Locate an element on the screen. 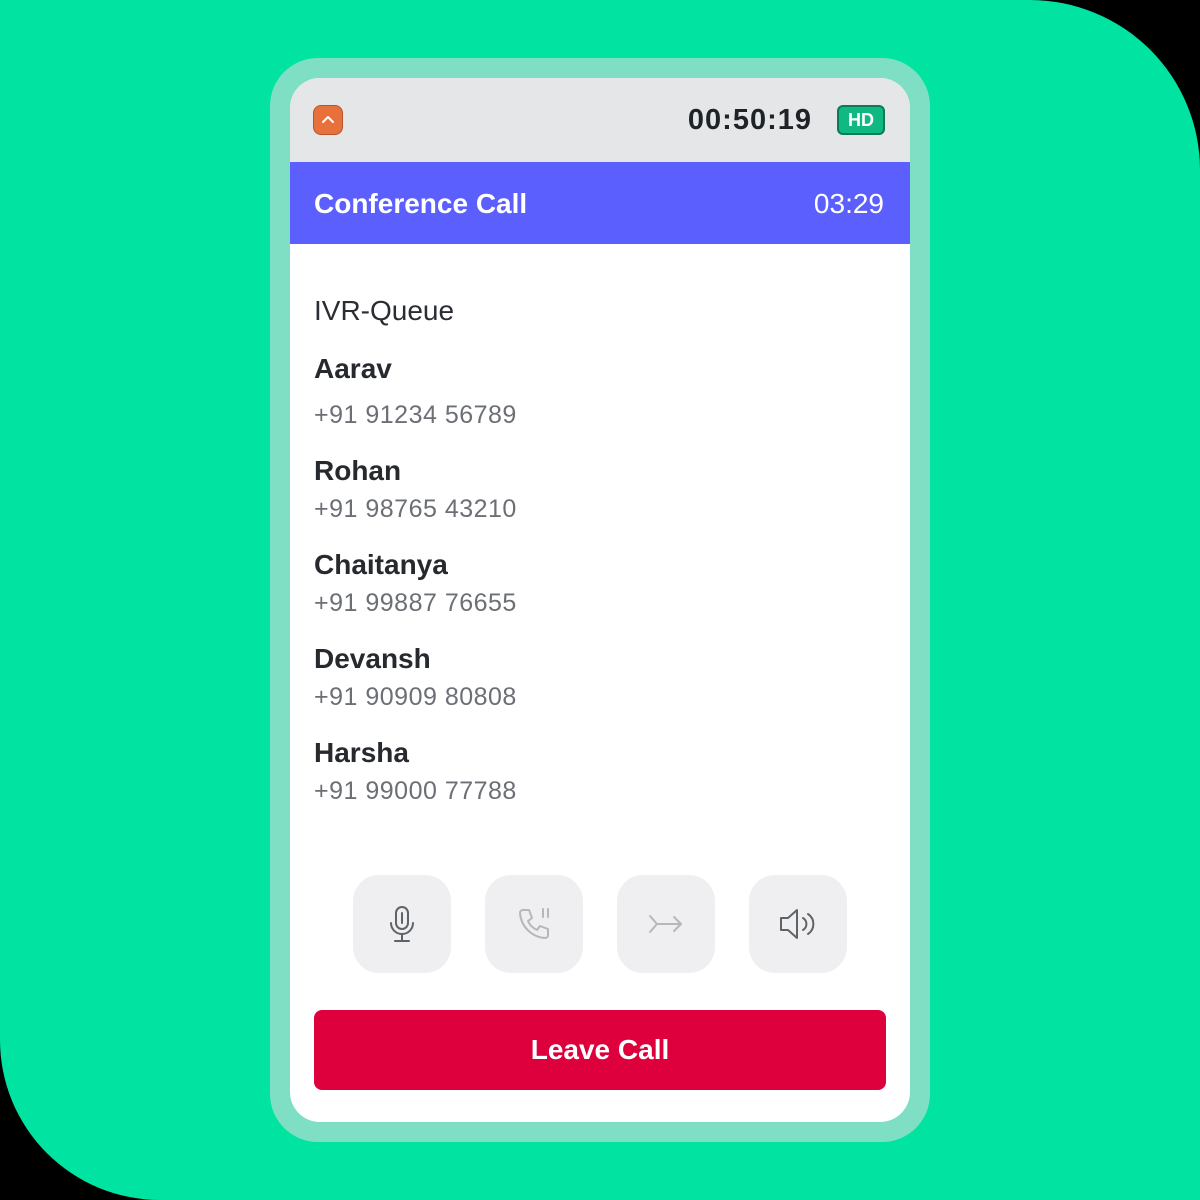 The image size is (1200, 1200). participant-name: Harsha is located at coordinates (361, 752).